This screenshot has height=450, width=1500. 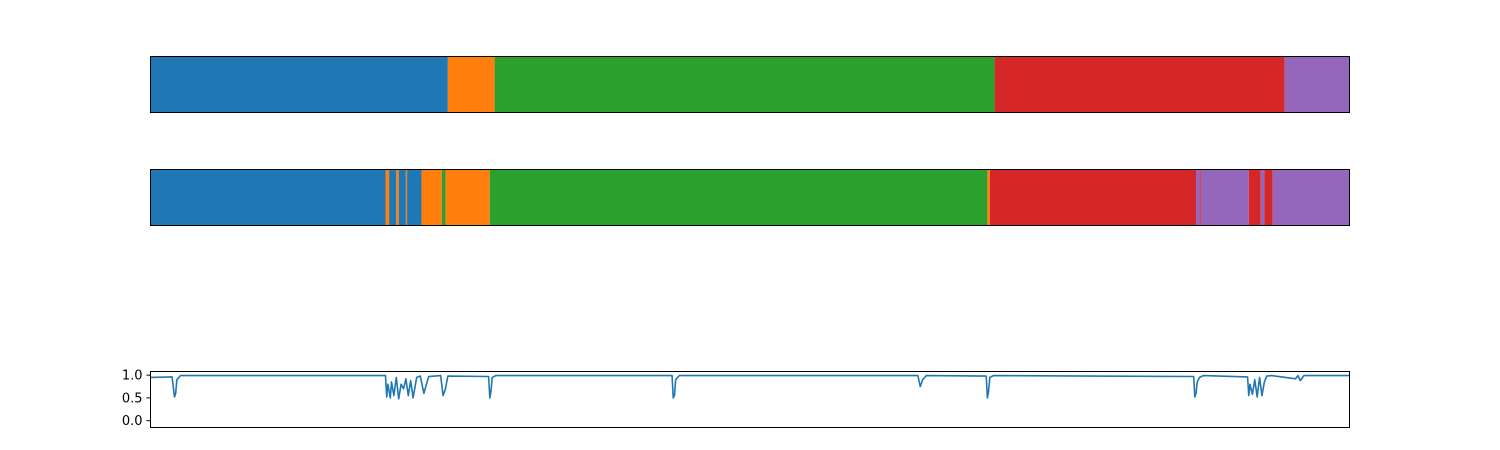 I want to click on line-panel-frame, so click(x=750, y=399).